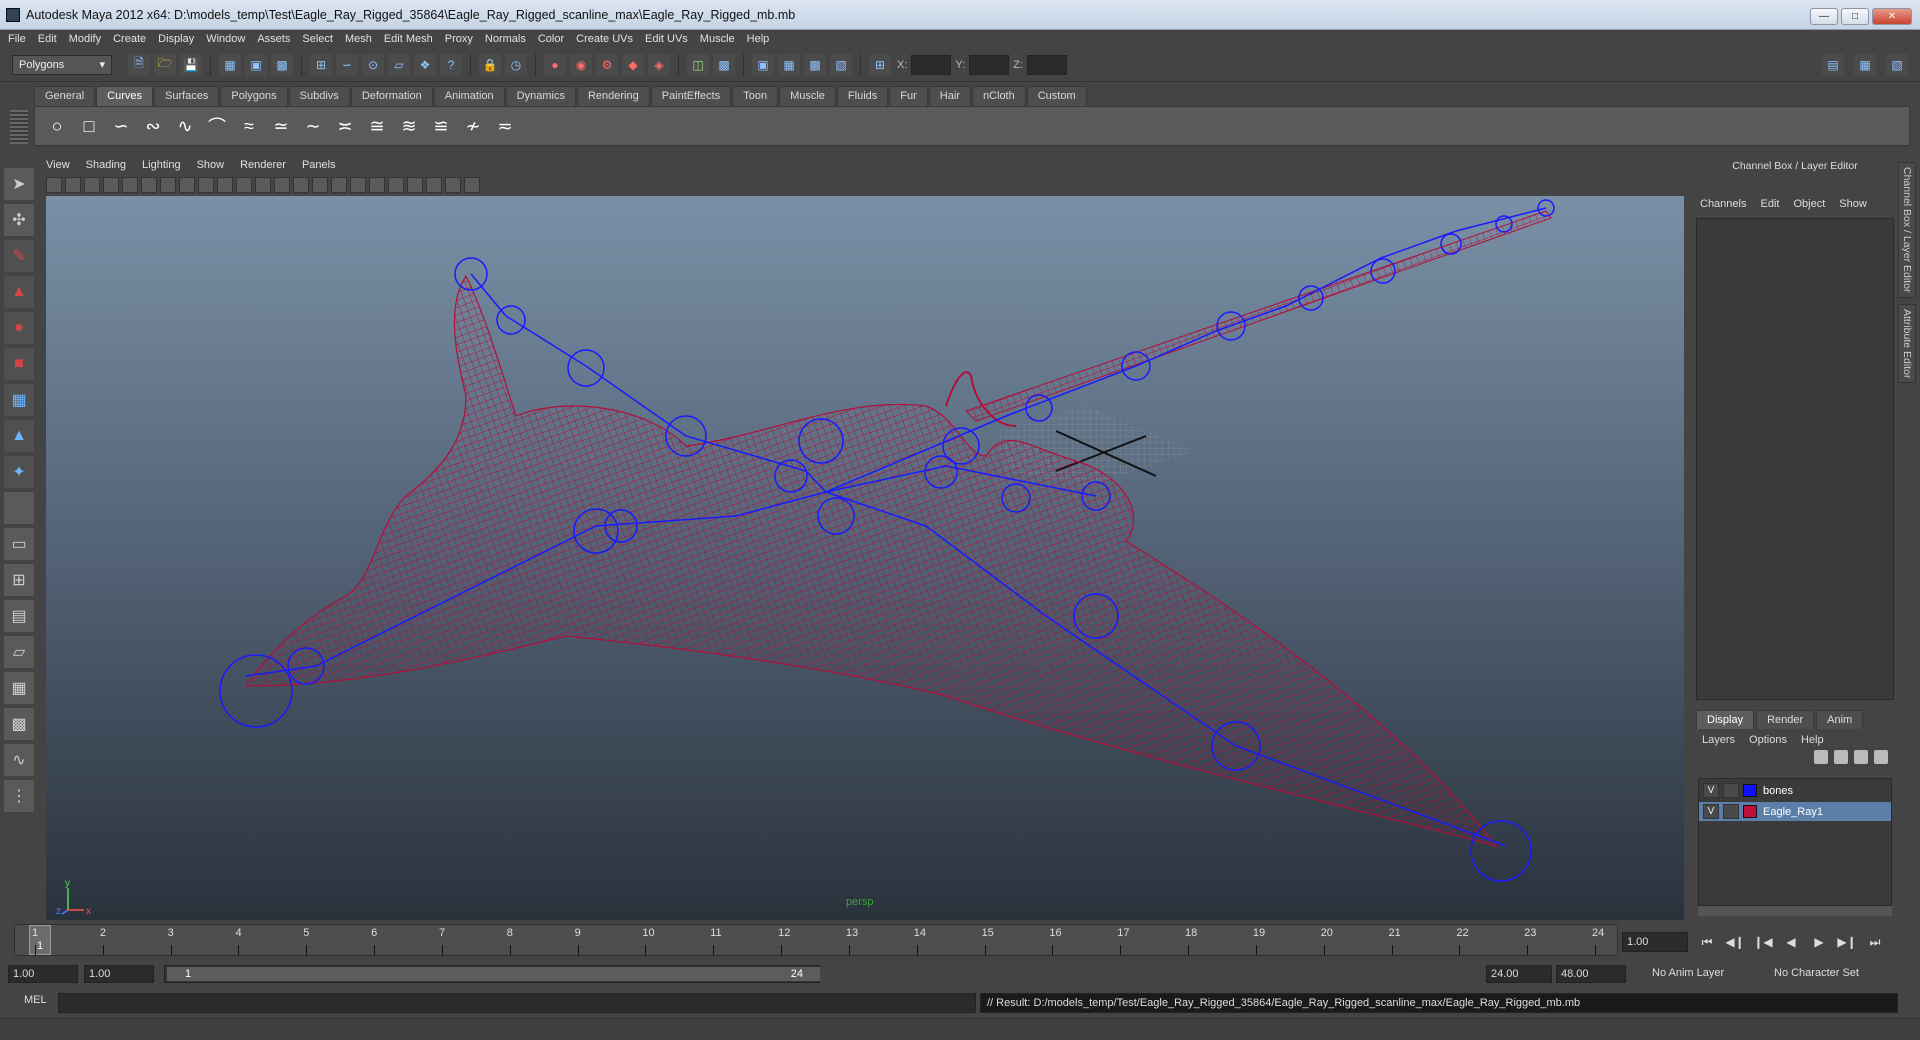 This screenshot has height=1040, width=1920. I want to click on nurbs-square-icon: □, so click(89, 126).